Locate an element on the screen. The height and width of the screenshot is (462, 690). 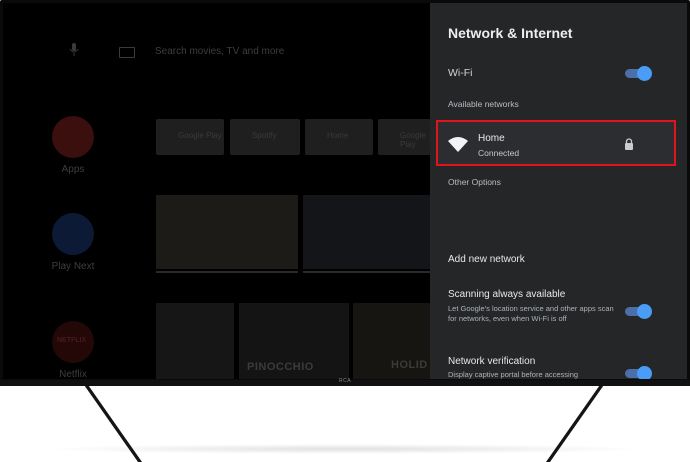
rail-item-apps: Apps is located at coordinates (73, 145).